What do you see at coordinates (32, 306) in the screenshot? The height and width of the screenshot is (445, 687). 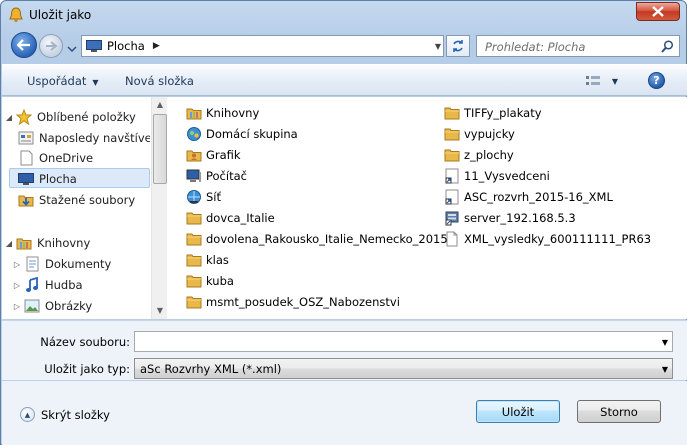 I see `pictures-icon` at bounding box center [32, 306].